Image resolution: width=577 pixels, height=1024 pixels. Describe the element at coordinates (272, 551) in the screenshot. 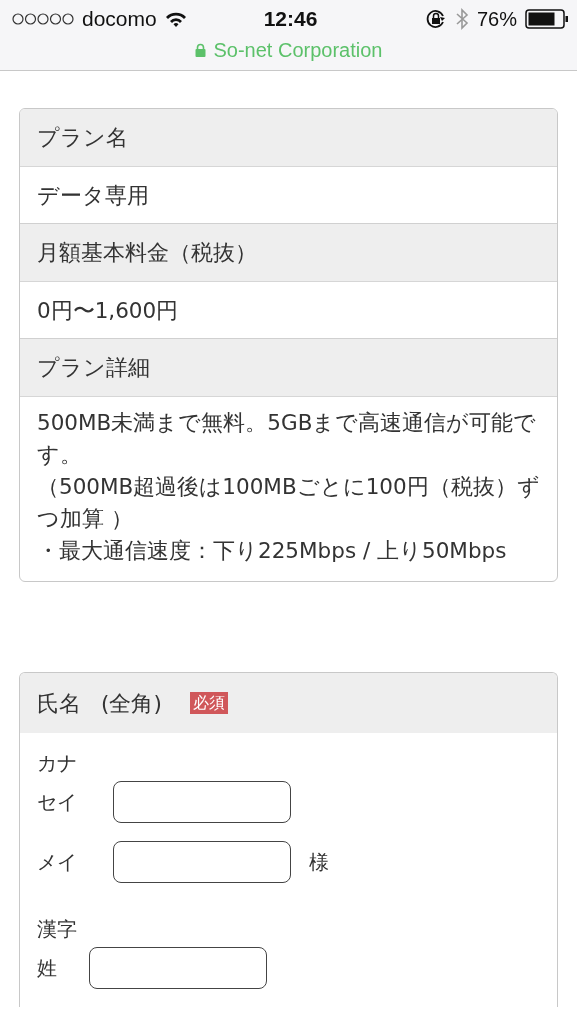

I see `detail-text: ・最大通信速度：下り225Mbps / 上り50Mbps` at that location.